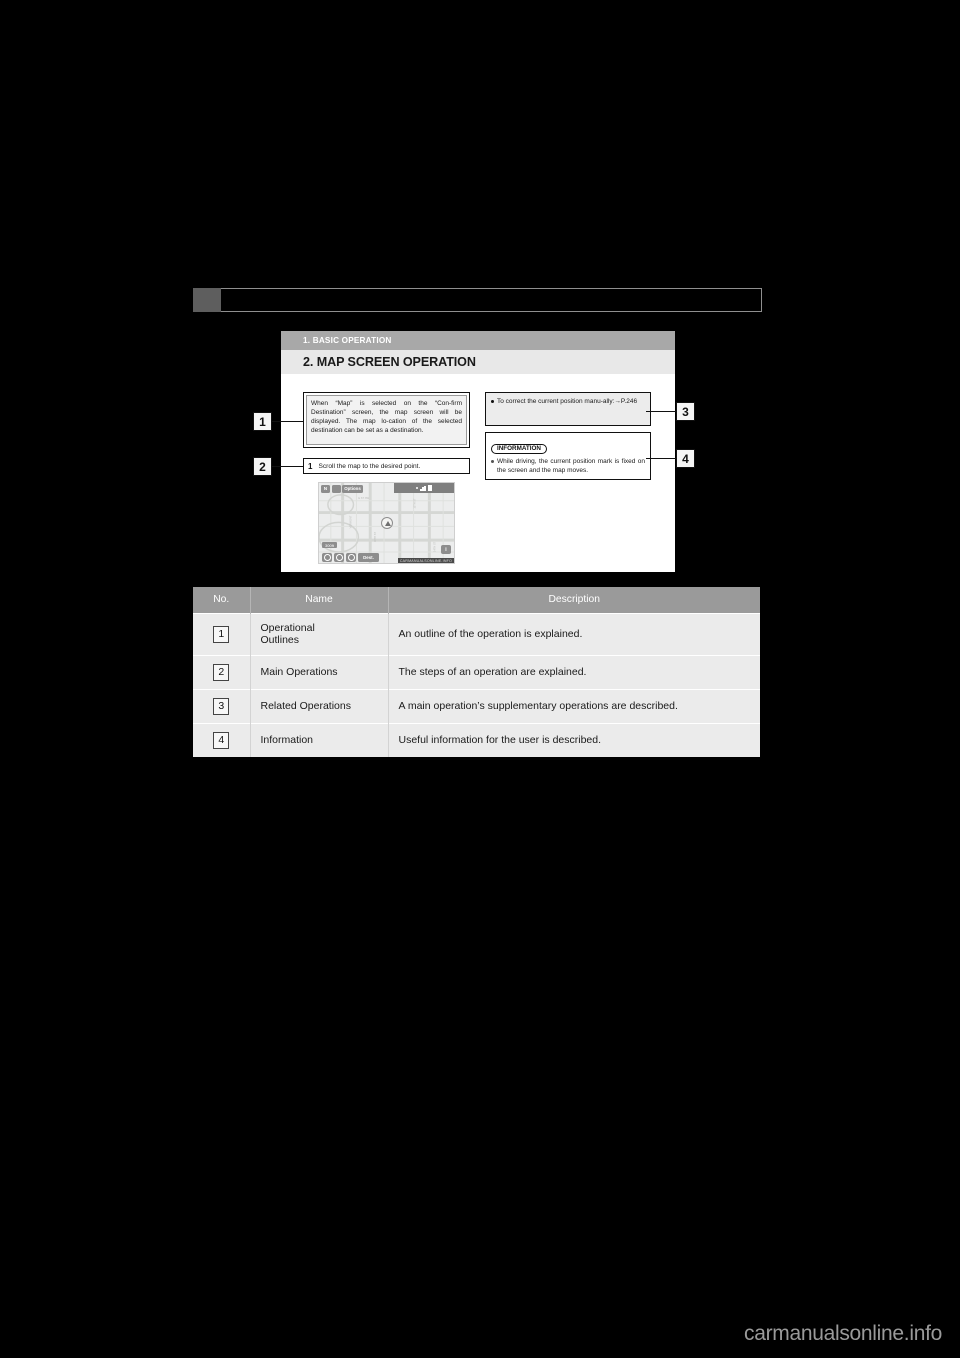 This screenshot has width=960, height=1358. Describe the element at coordinates (491, 300) in the screenshot. I see `chapter-title-strip` at that location.